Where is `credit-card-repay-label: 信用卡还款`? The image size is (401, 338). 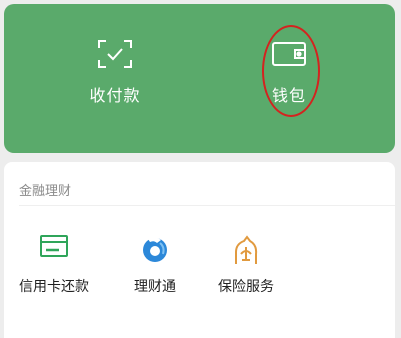 credit-card-repay-label: 信用卡还款 is located at coordinates (54, 287).